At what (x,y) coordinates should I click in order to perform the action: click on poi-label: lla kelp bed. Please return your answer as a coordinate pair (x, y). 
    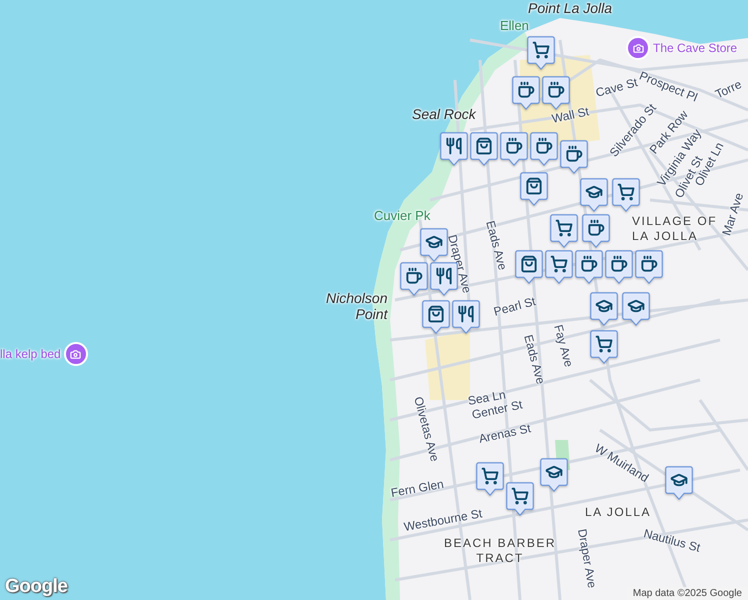
    Looking at the image, I should click on (30, 354).